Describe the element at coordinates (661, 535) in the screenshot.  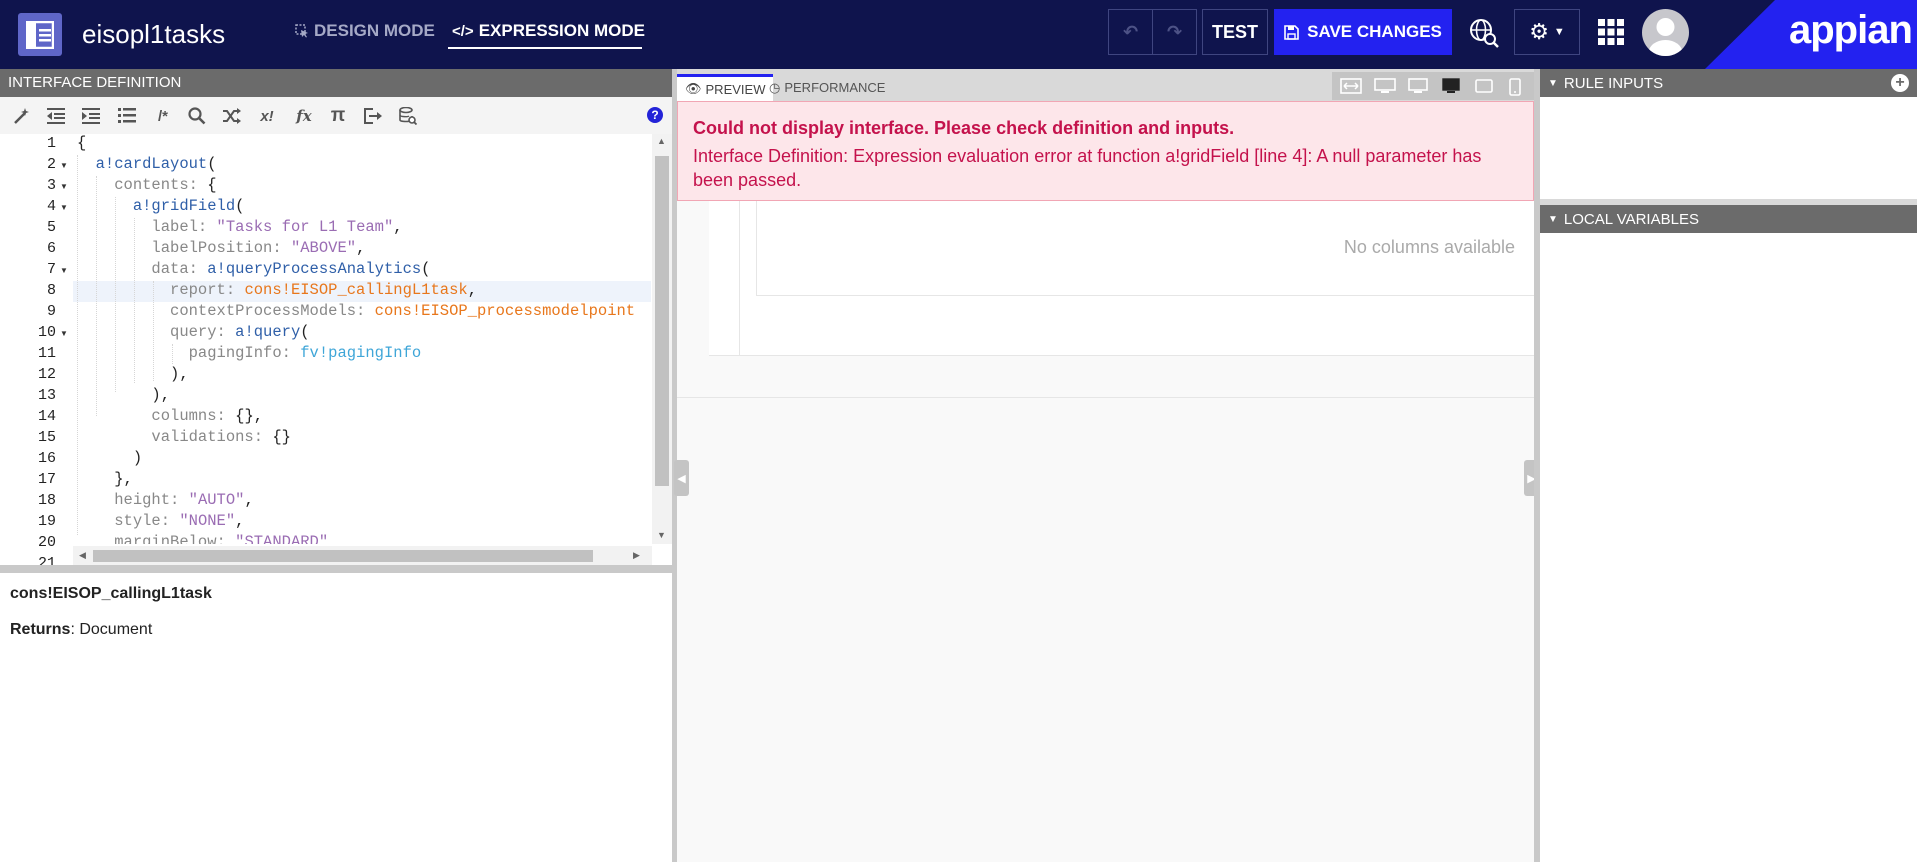
I see `scroll-down-icon: ▼` at that location.